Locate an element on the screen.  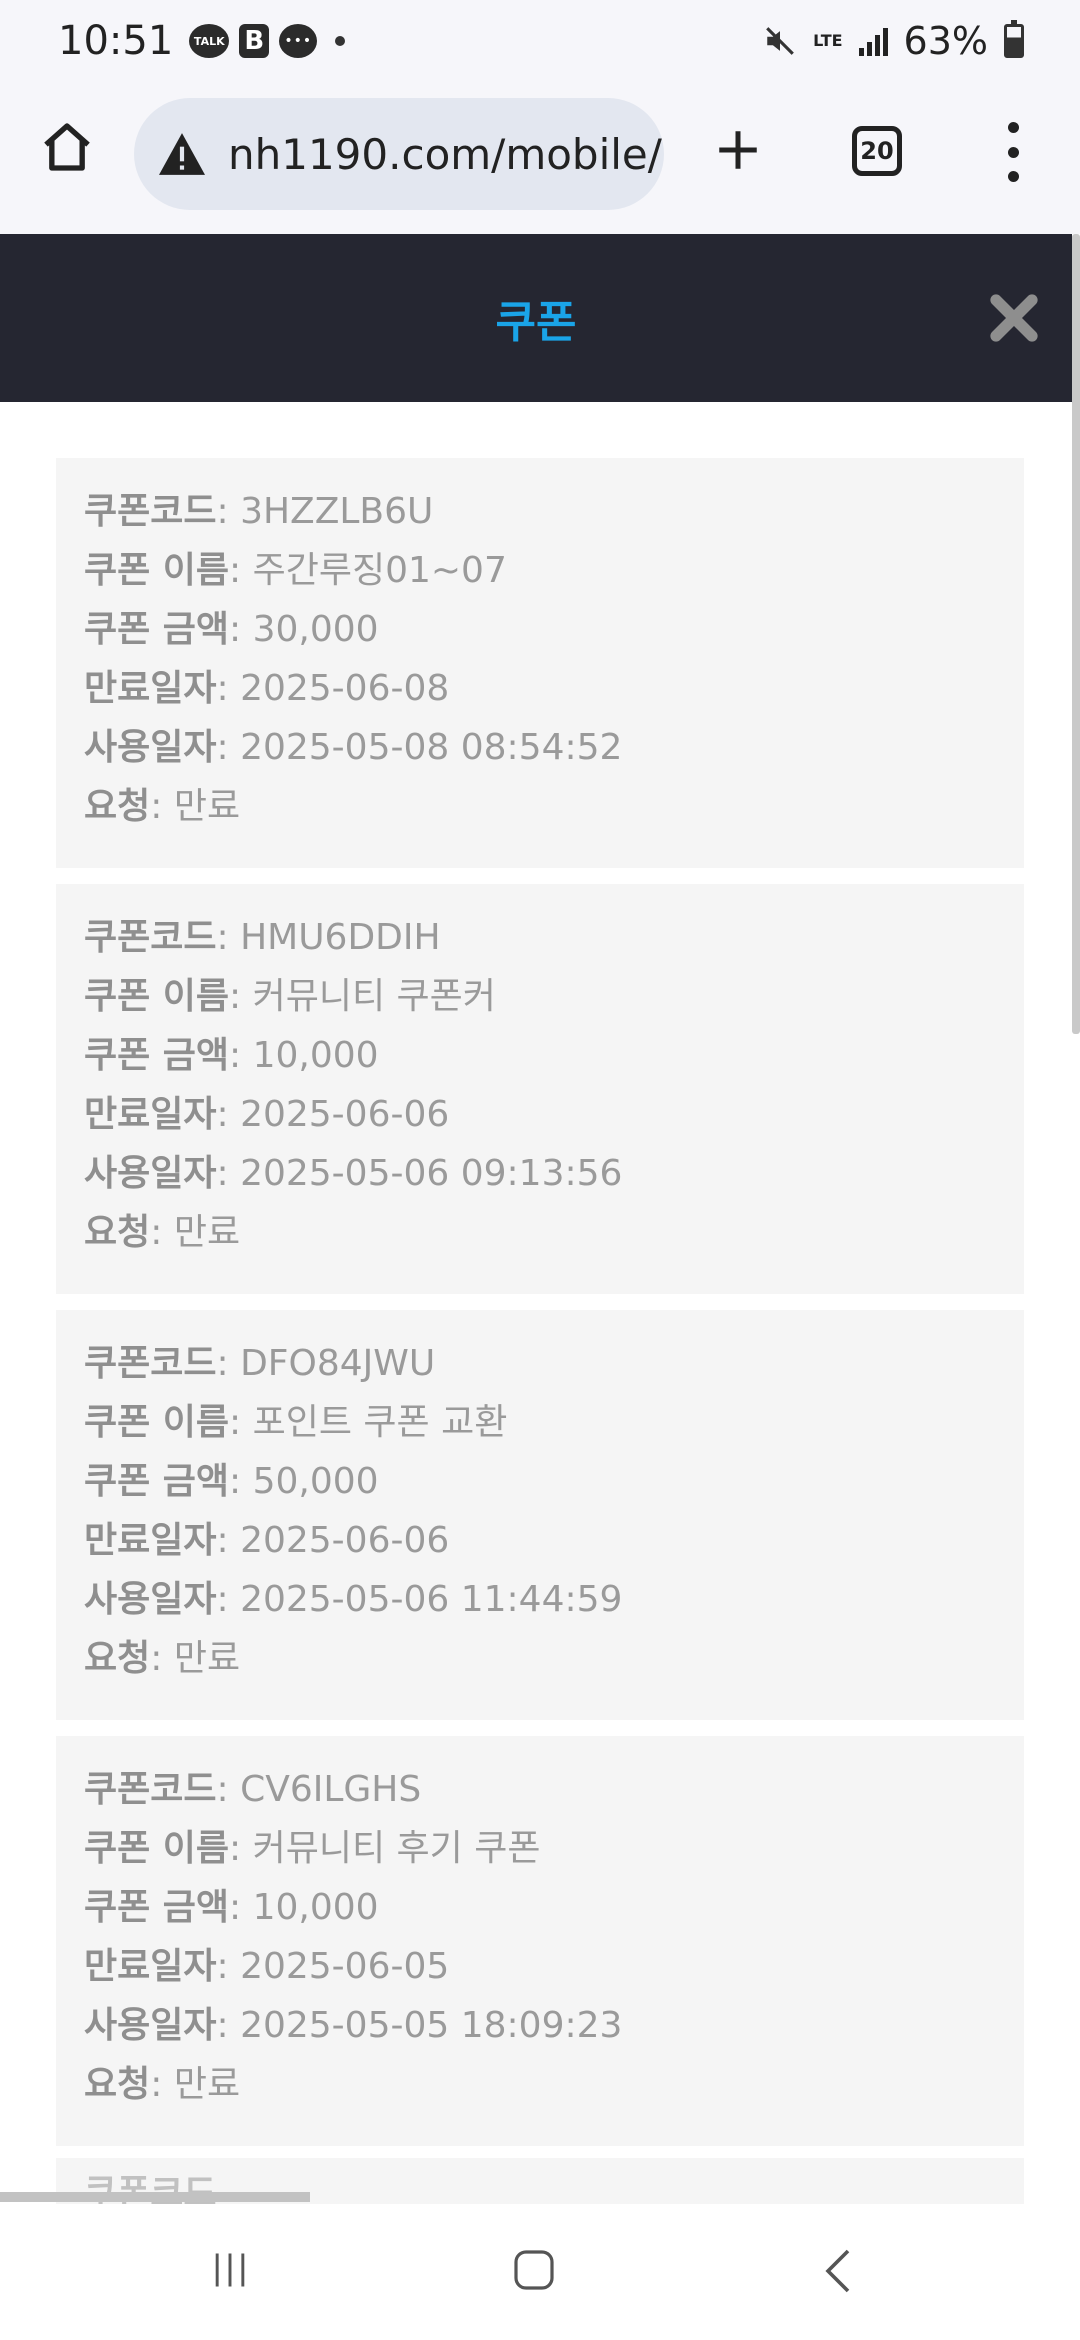
back-button is located at coordinates (838, 2271).